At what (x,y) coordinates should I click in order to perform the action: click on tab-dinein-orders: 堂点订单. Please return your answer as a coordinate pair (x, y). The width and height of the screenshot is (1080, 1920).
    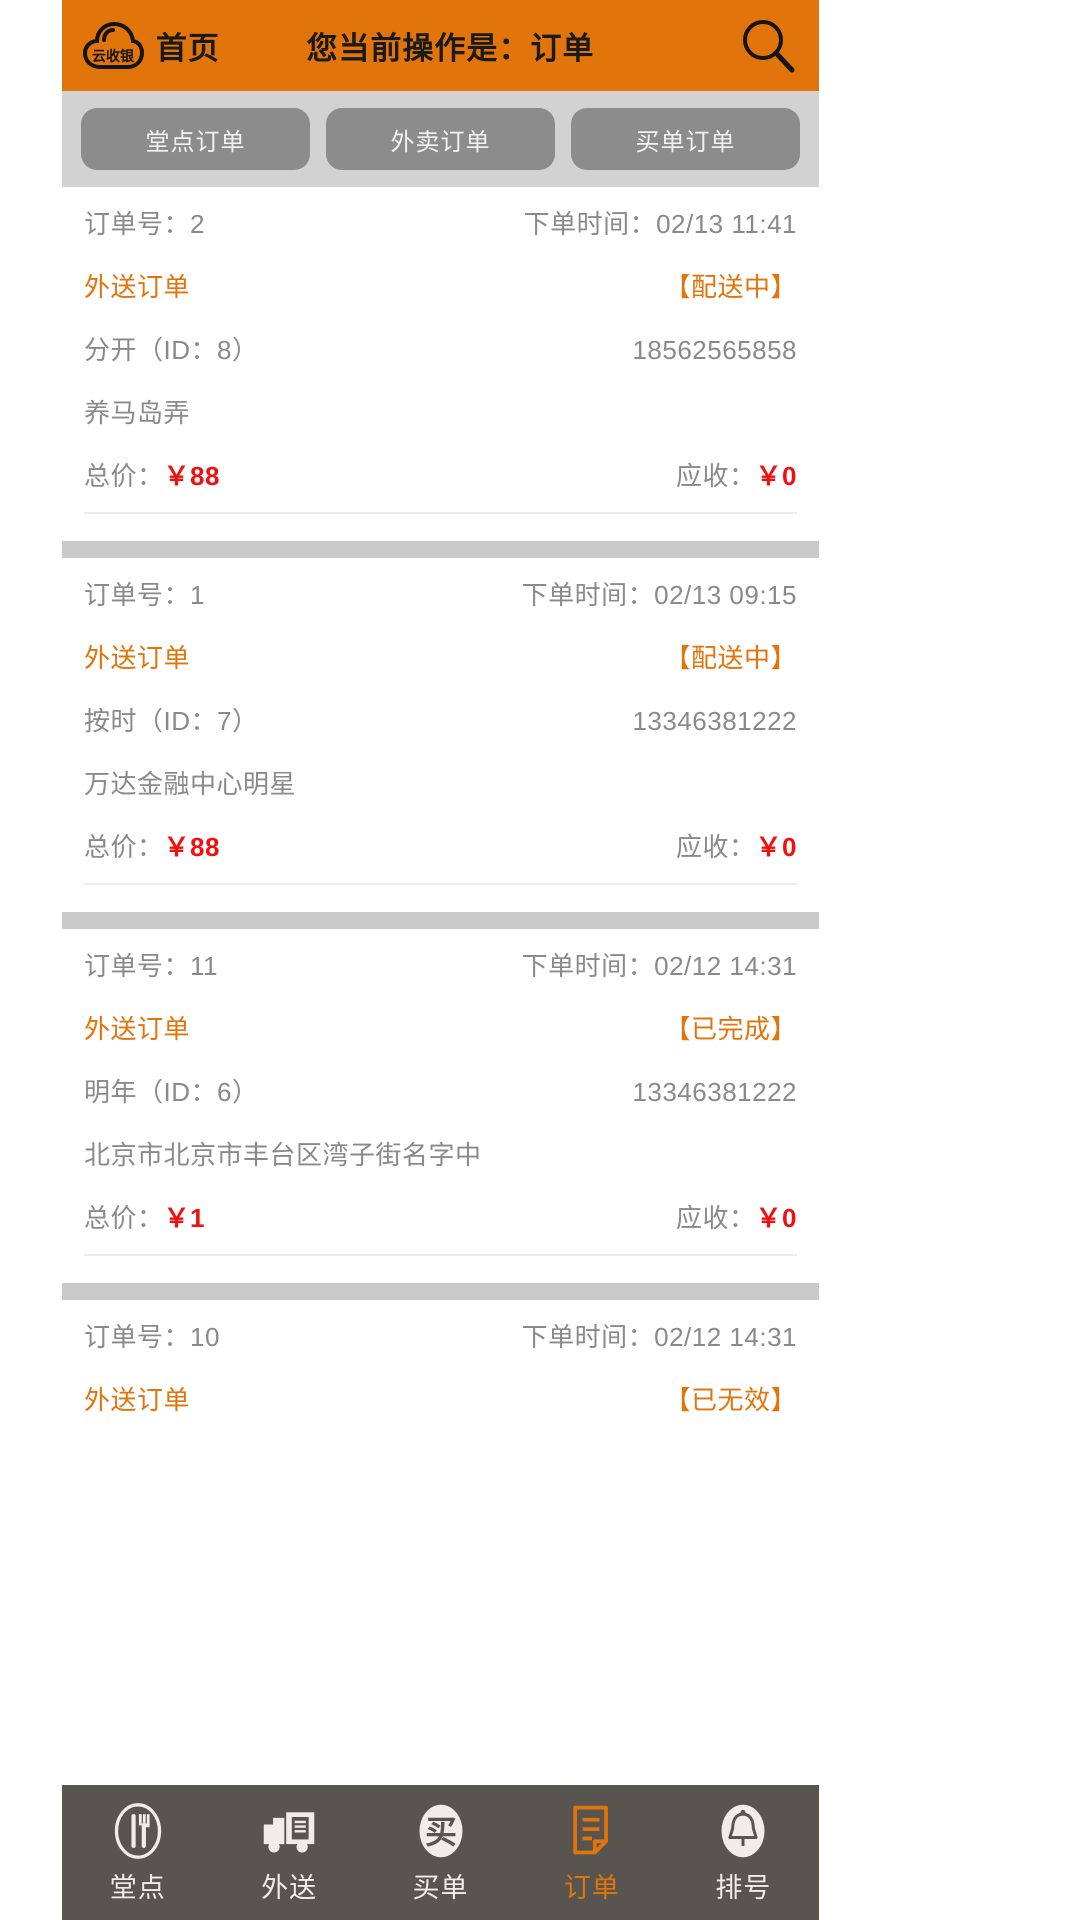
    Looking at the image, I should click on (195, 139).